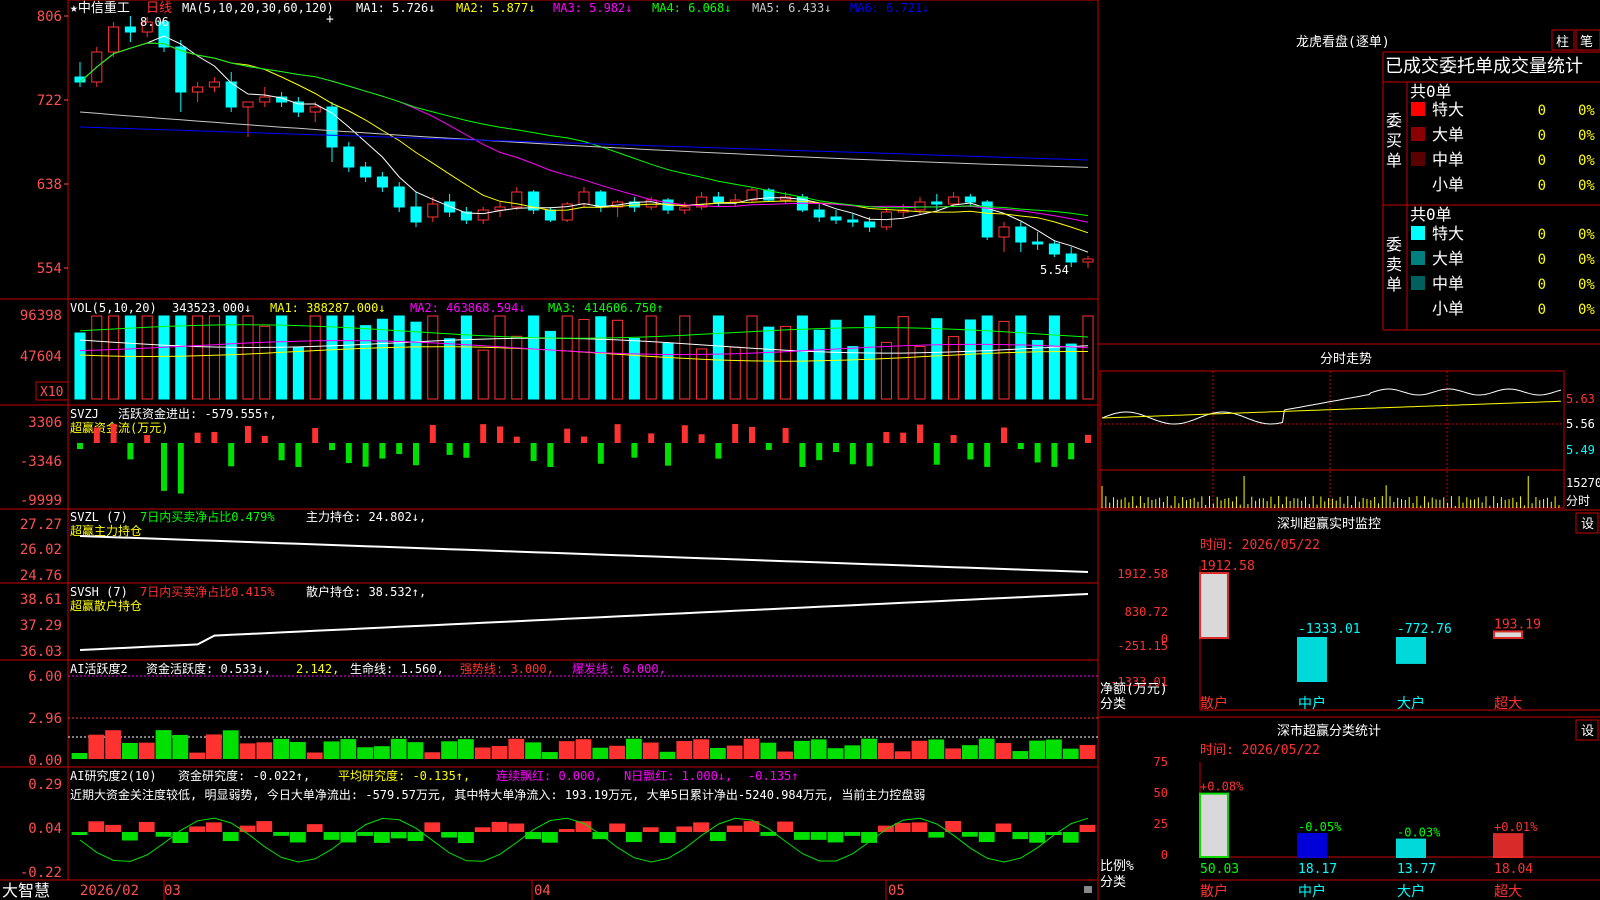  Describe the element at coordinates (1394, 244) in the screenshot. I see `sell-label-1: 委` at that location.